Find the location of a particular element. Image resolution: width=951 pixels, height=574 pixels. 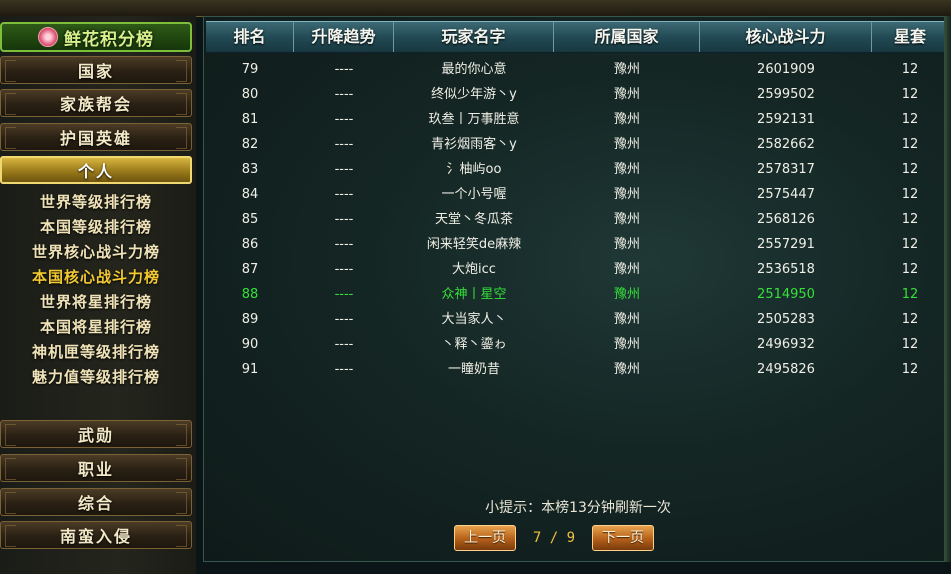

table-row: 79 ---- 最的你心意 豫州 2601909 12 is located at coordinates (577, 69).